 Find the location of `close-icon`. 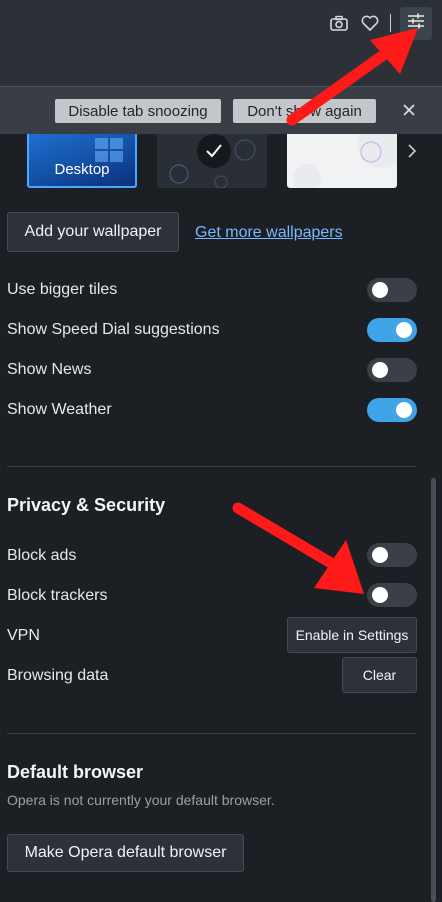

close-icon is located at coordinates (409, 110).